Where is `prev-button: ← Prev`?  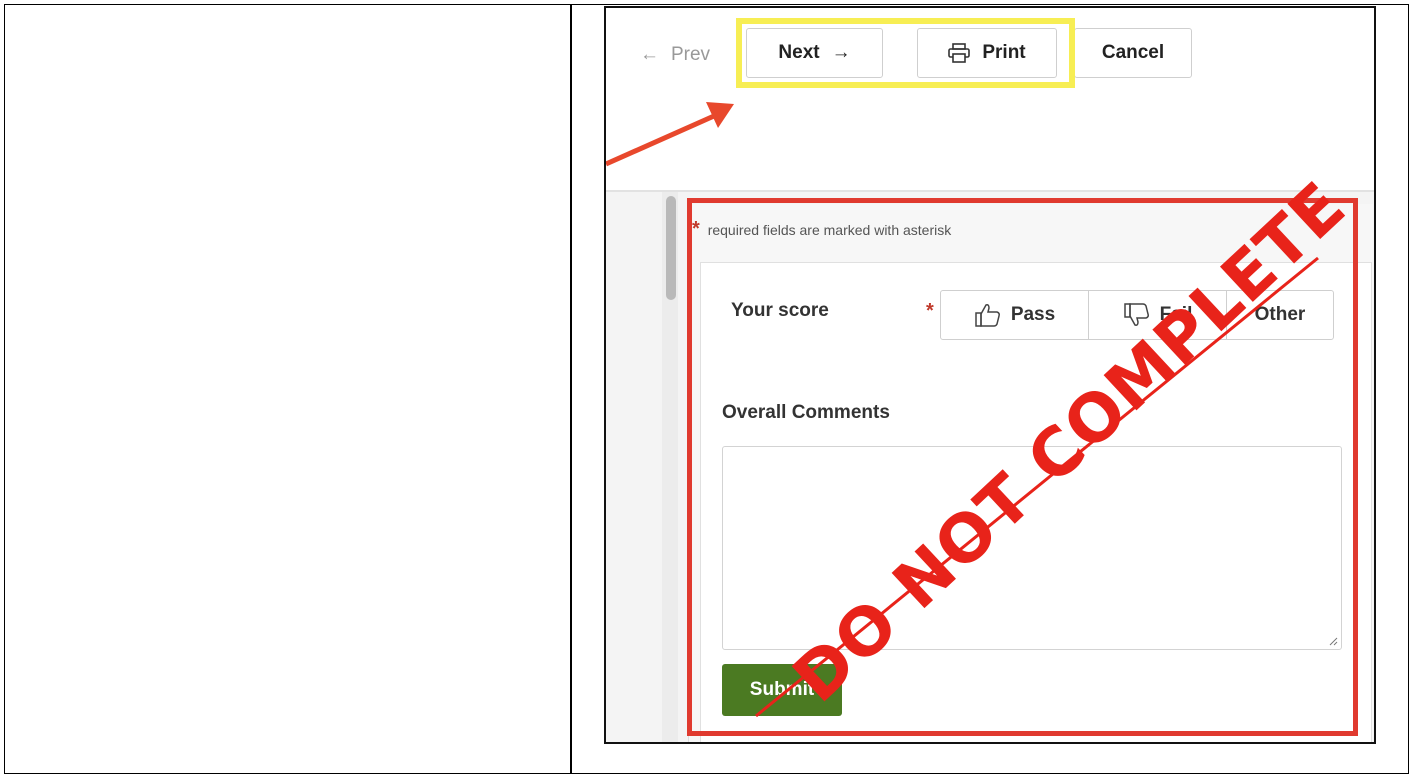
prev-button: ← Prev is located at coordinates (675, 55).